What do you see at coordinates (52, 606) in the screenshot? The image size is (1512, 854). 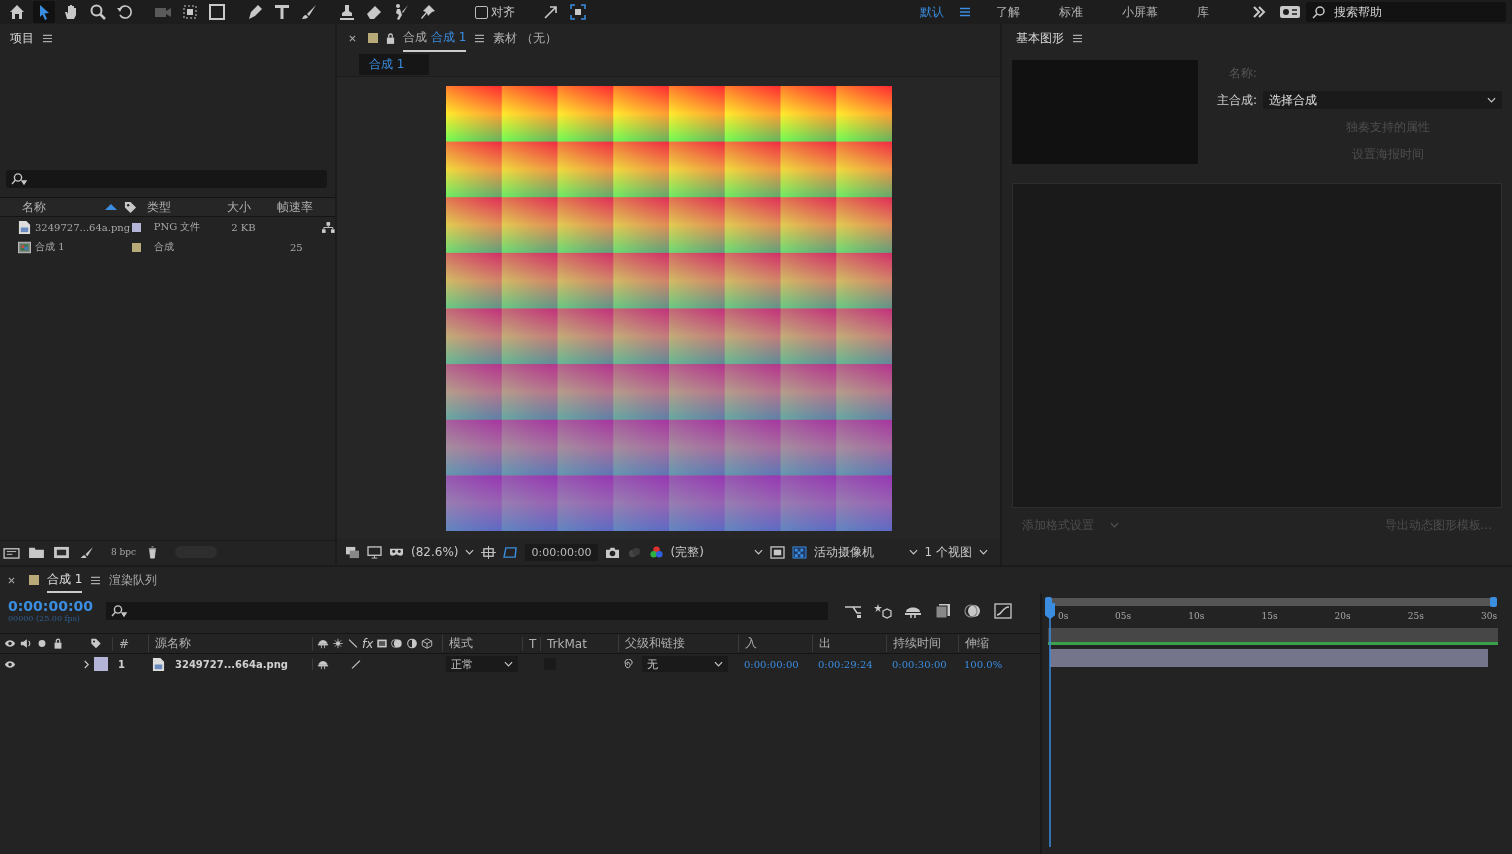 I see `timecode: 0:00:00:00` at bounding box center [52, 606].